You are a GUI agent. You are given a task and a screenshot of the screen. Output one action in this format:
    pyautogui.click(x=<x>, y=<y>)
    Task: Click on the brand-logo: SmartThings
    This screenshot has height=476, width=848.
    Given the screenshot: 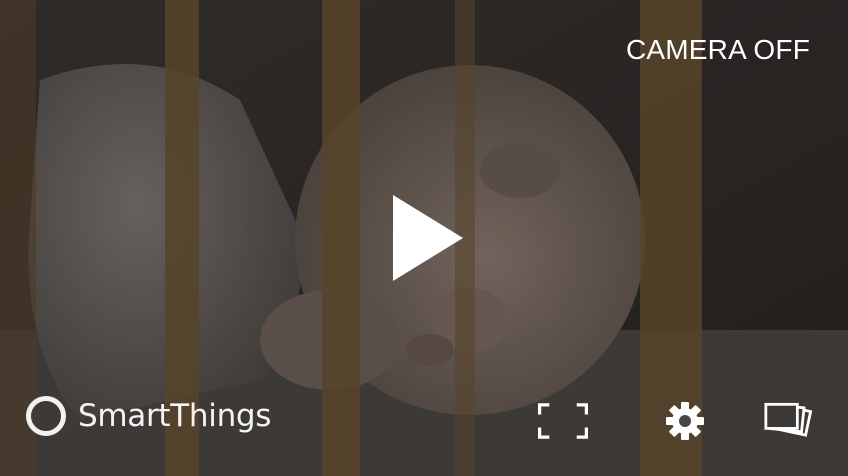 What is the action you would take?
    pyautogui.click(x=148, y=416)
    